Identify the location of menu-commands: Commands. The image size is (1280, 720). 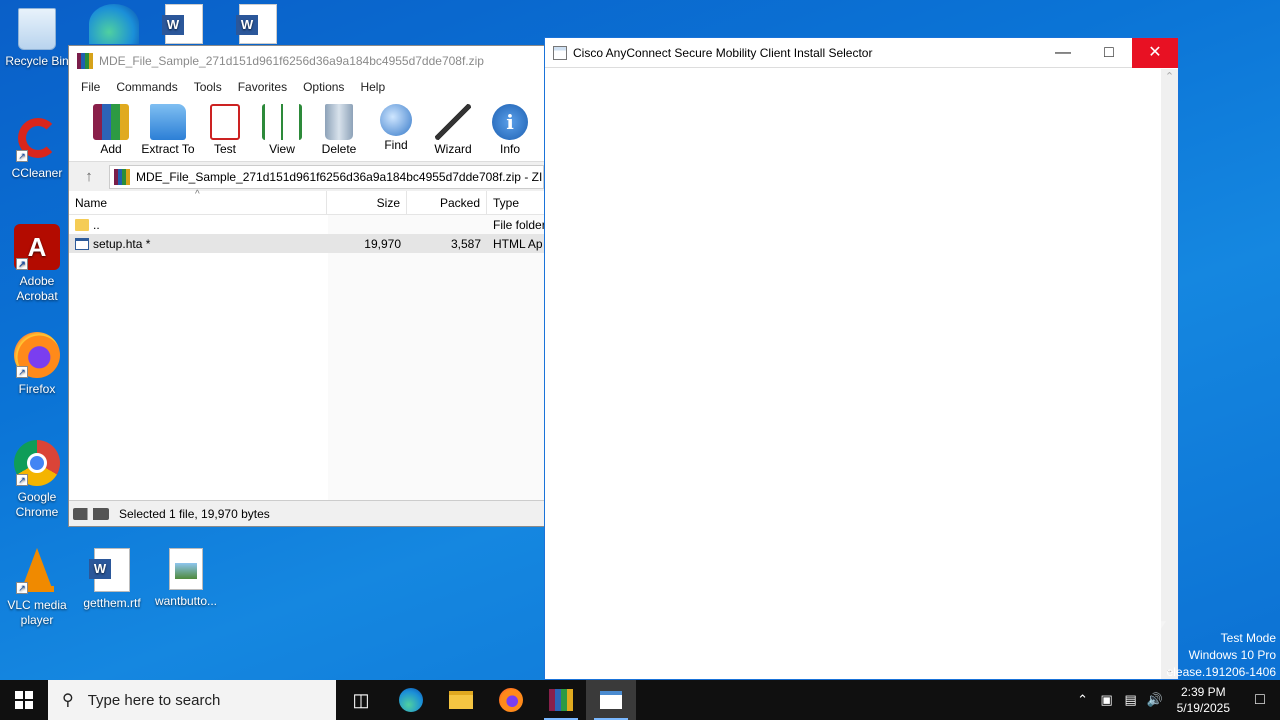
(146, 87).